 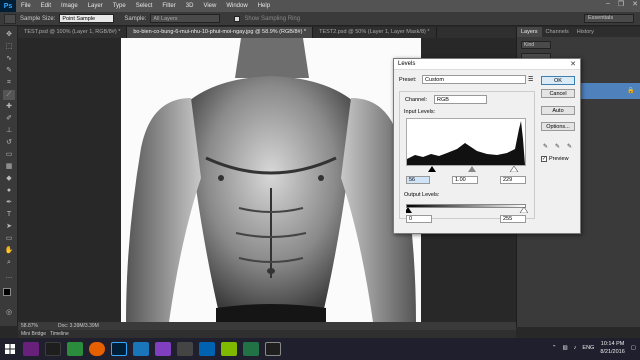 I want to click on preset-select: Custom, so click(x=474, y=79).